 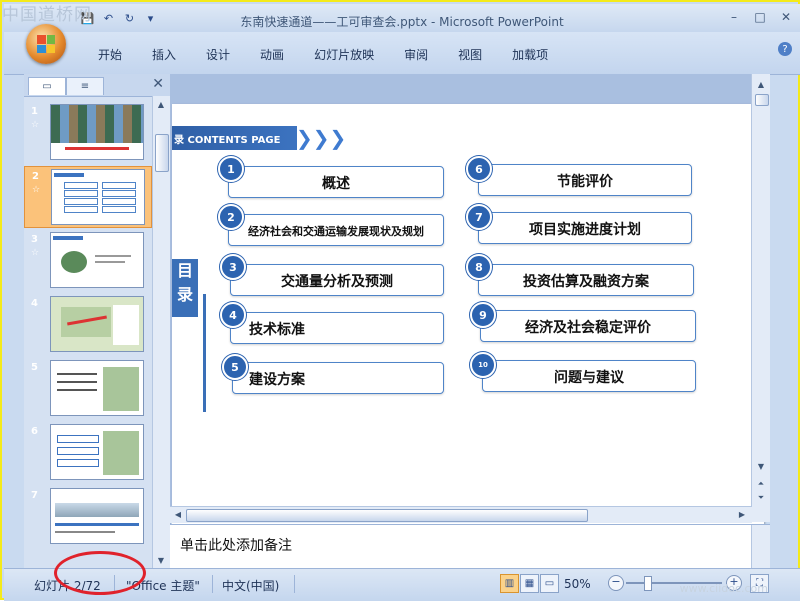 I want to click on slide-thumbnail-4: 4, so click(x=88, y=325).